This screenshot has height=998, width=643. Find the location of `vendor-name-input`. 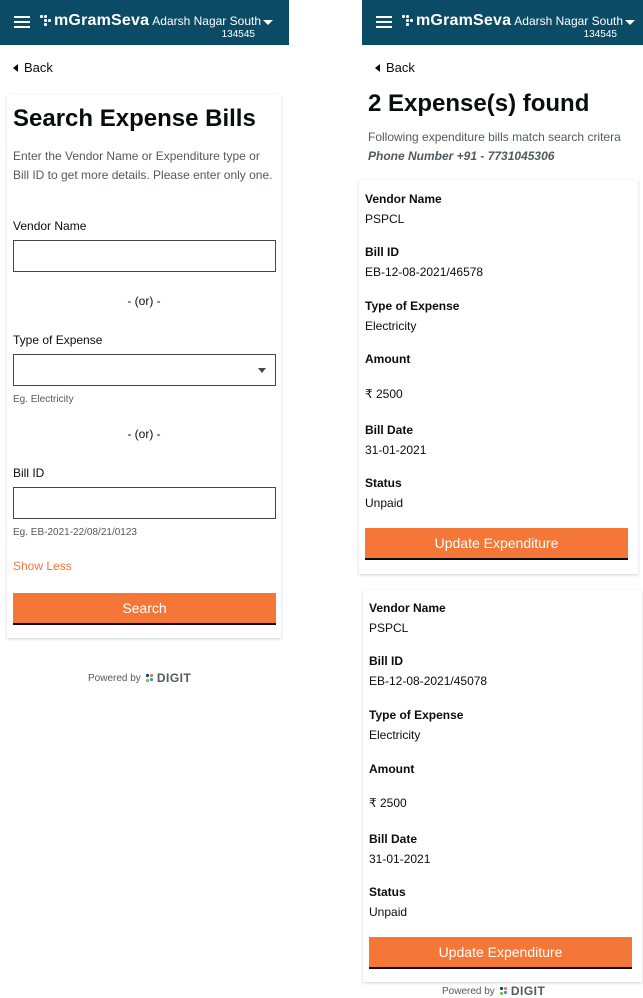

vendor-name-input is located at coordinates (144, 256).